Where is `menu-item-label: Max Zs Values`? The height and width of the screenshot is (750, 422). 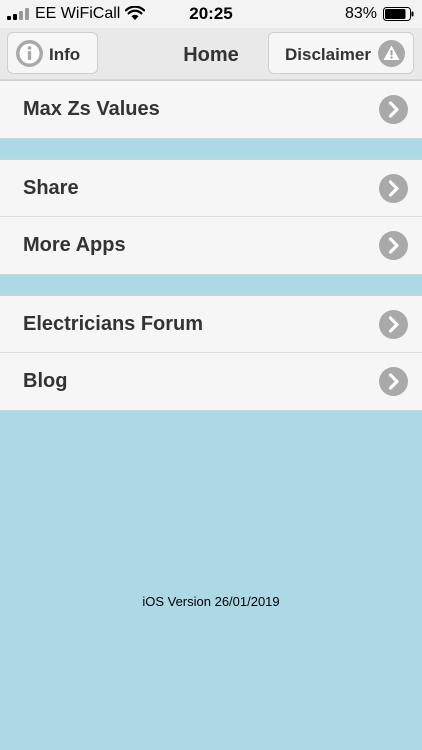
menu-item-label: Max Zs Values is located at coordinates (91, 109).